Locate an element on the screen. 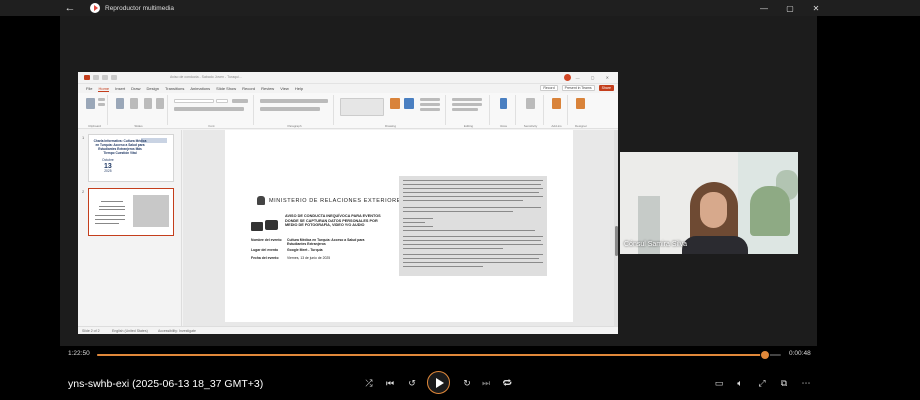  ppt-tab: Transitions is located at coordinates (174, 88).